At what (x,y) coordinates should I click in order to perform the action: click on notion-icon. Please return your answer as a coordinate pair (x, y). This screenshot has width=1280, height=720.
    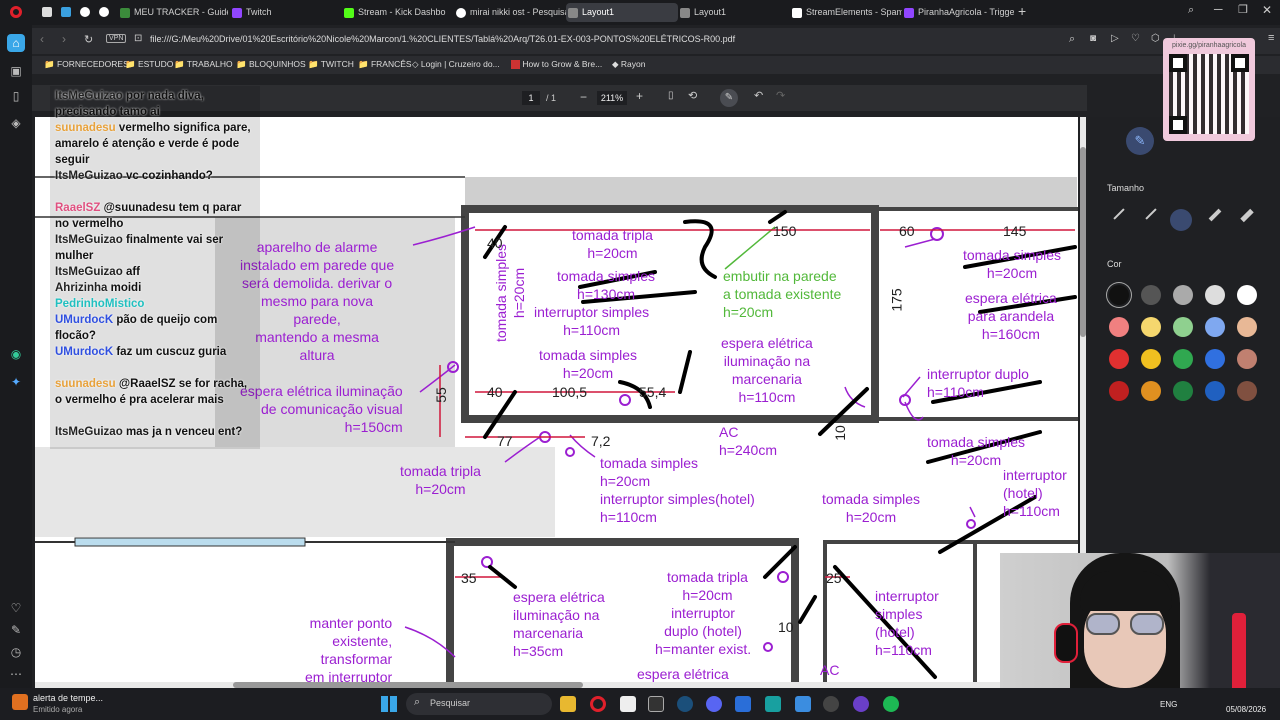
    Looking at the image, I should click on (628, 704).